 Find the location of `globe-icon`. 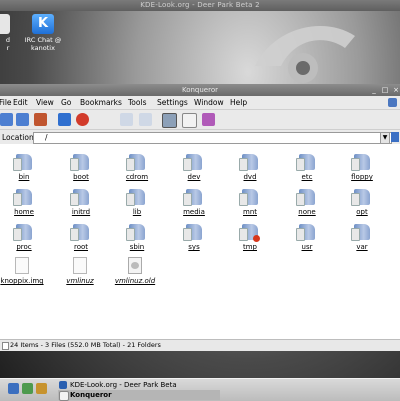

globe-icon is located at coordinates (63, 385).